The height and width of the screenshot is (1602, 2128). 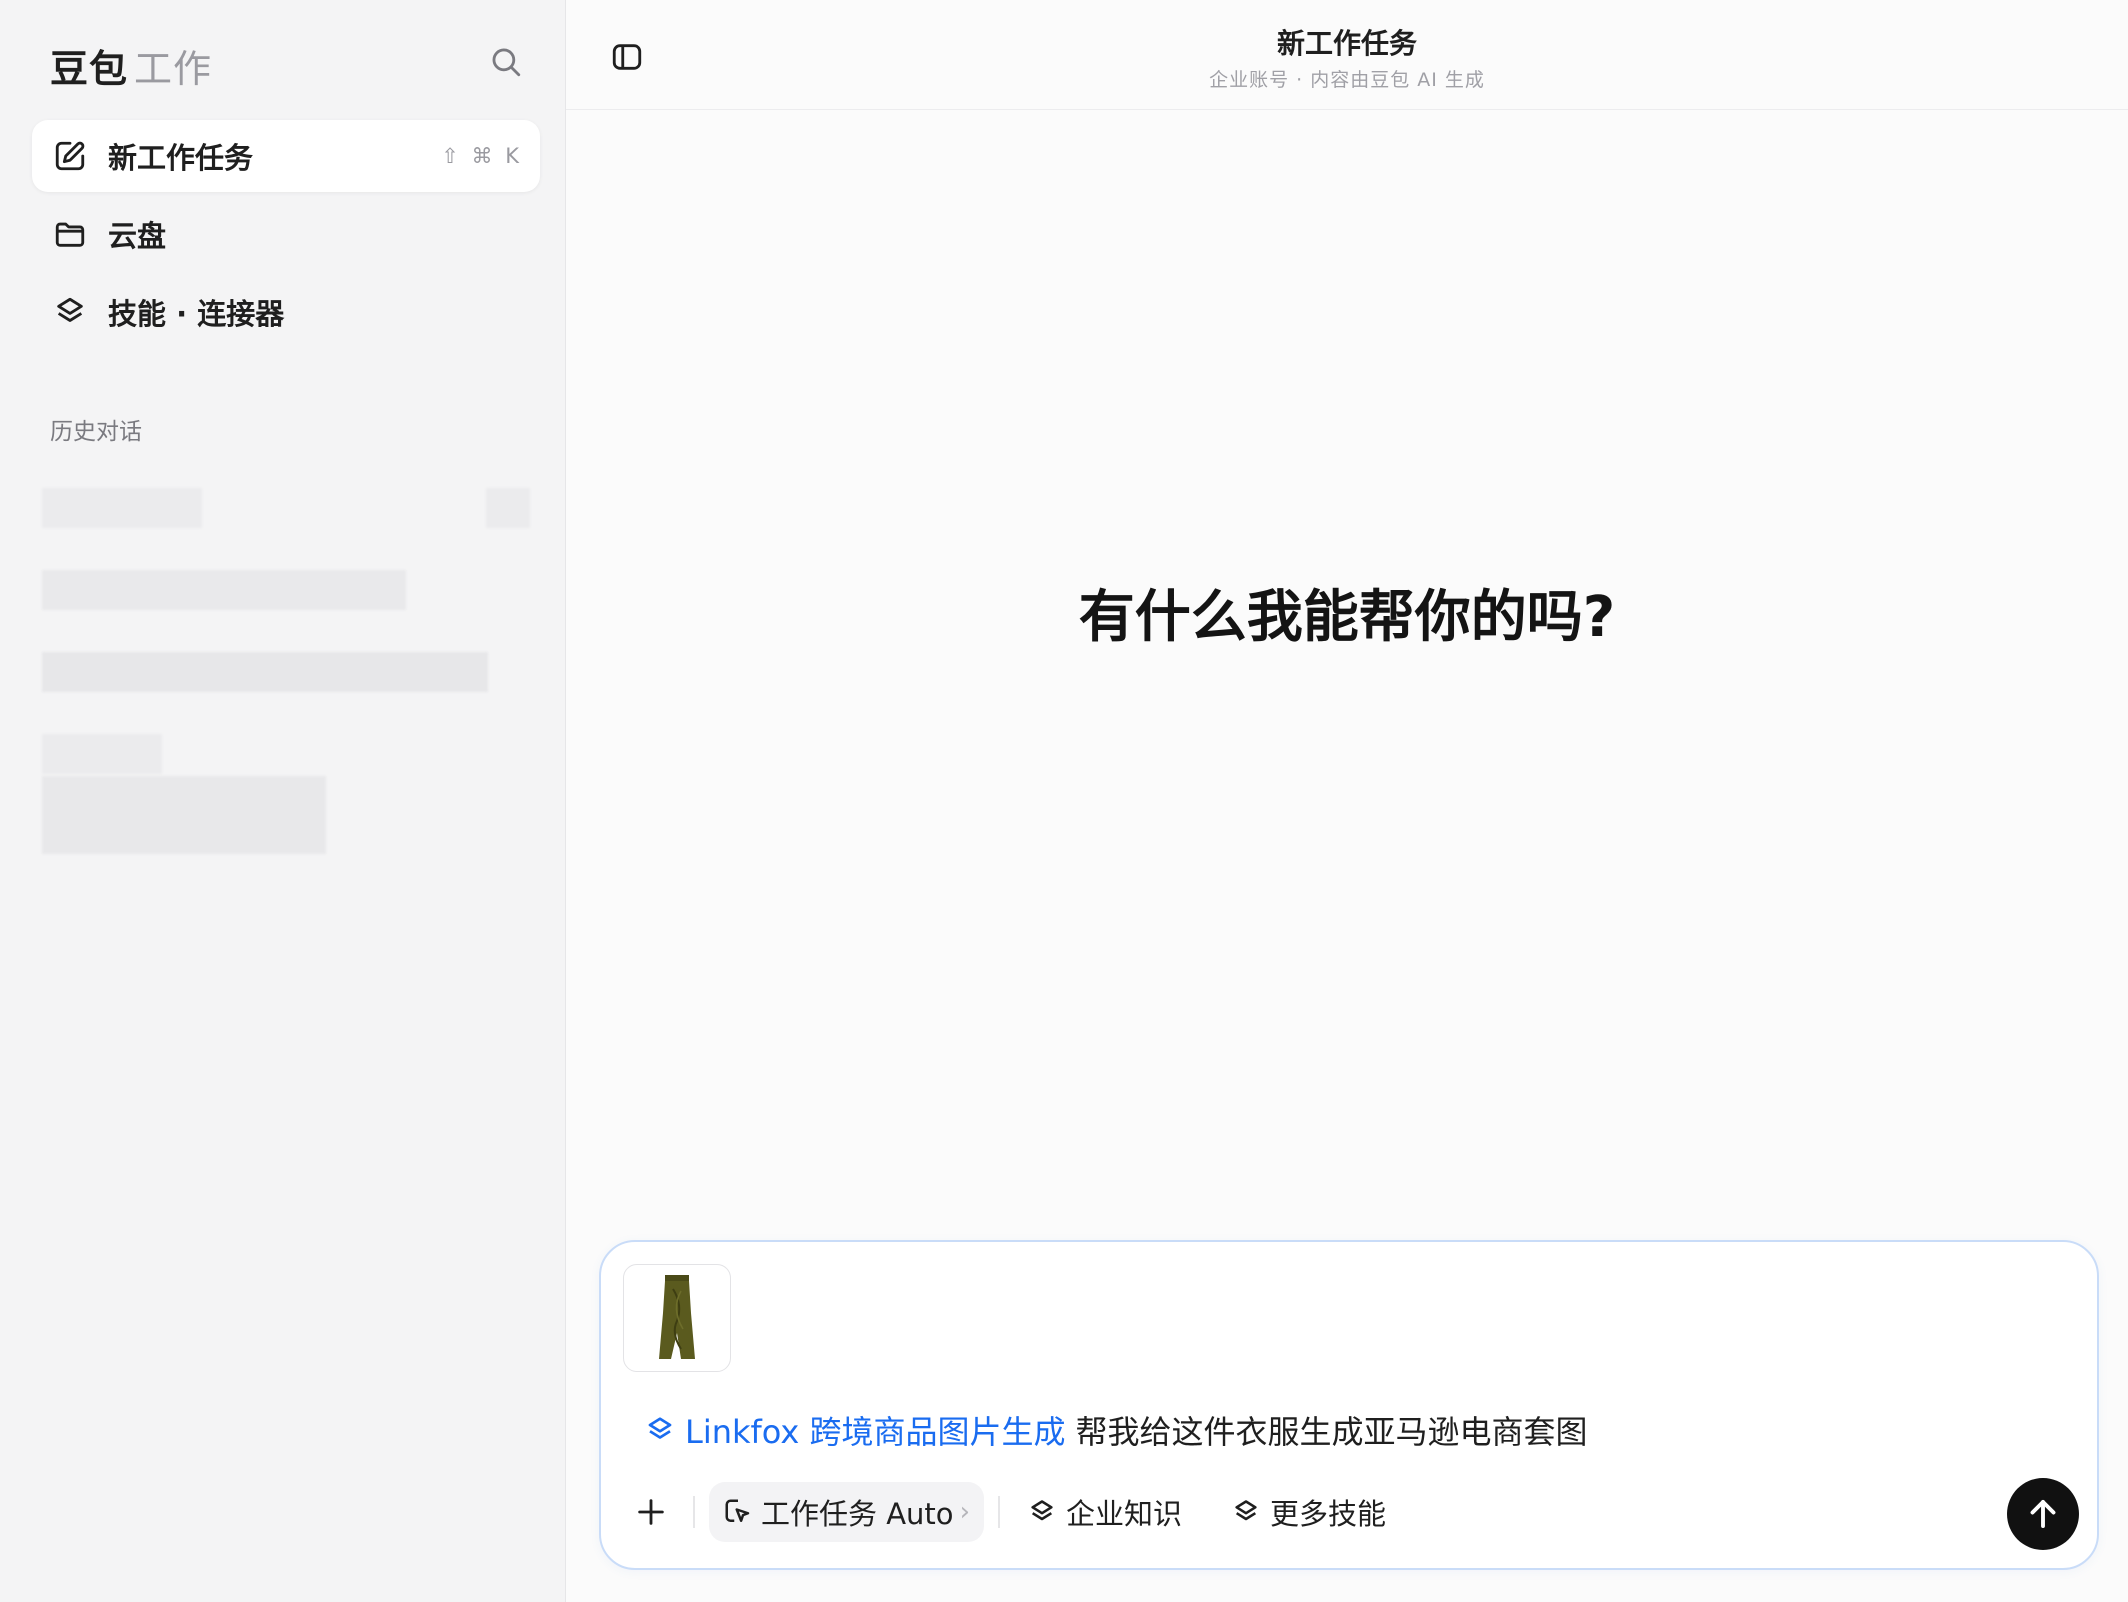 What do you see at coordinates (481, 156) in the screenshot?
I see `shortcut-hint: ⇧ ⌘ K` at bounding box center [481, 156].